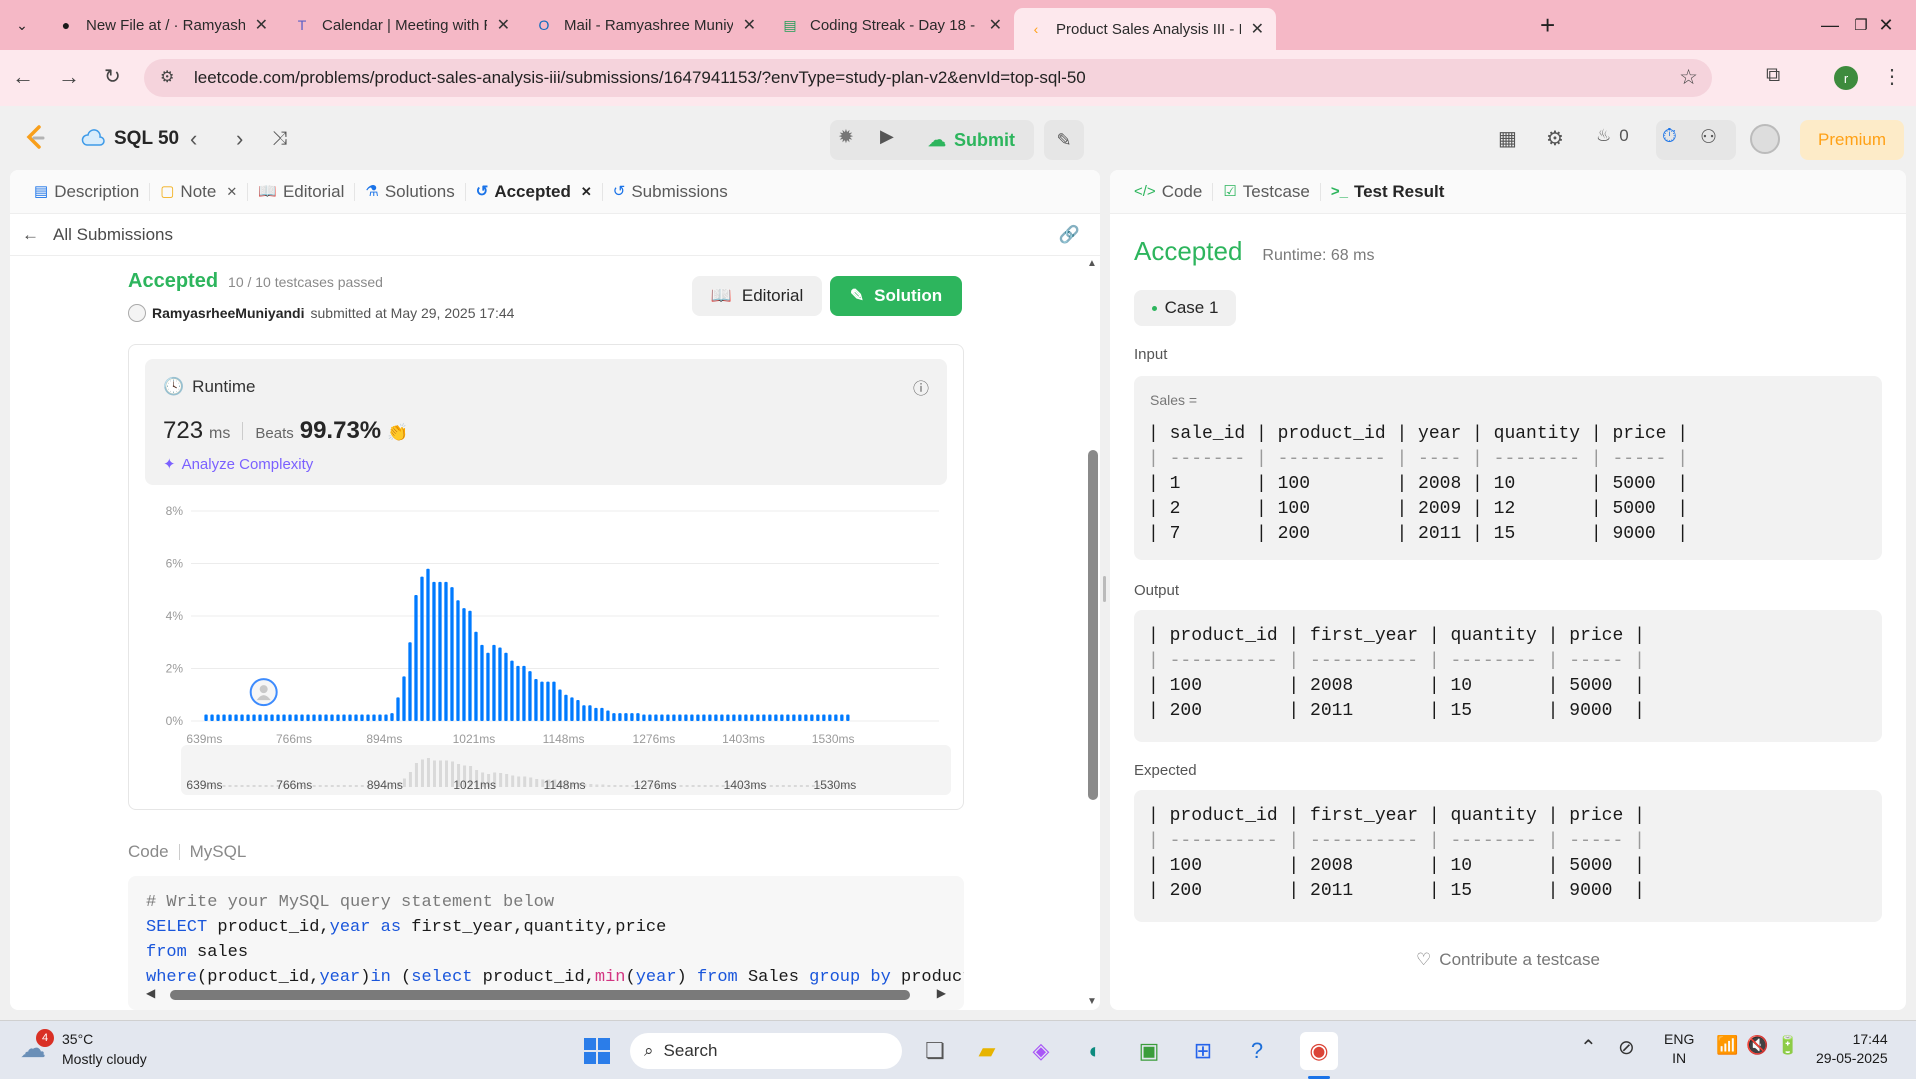 Image resolution: width=1916 pixels, height=1079 pixels. Describe the element at coordinates (1852, 140) in the screenshot. I see `premium-button: Premium` at that location.